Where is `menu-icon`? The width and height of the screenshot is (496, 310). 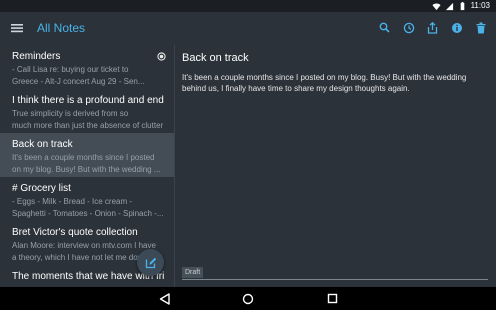 menu-icon is located at coordinates (17, 28).